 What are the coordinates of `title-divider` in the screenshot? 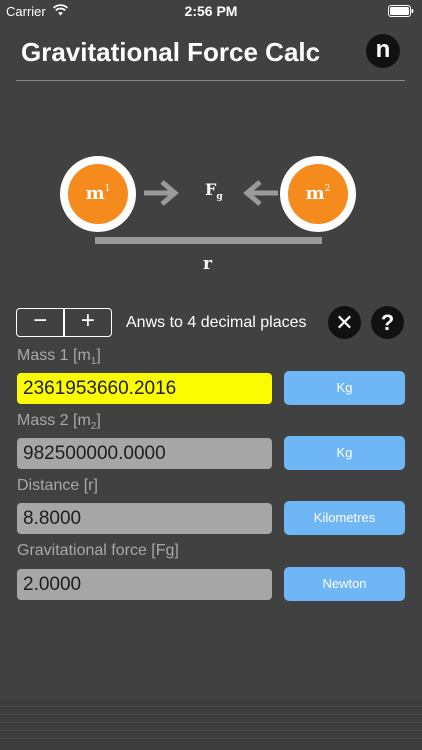 It's located at (210, 80).